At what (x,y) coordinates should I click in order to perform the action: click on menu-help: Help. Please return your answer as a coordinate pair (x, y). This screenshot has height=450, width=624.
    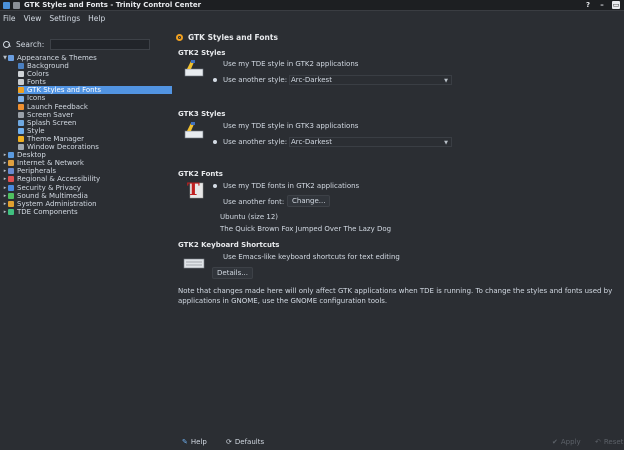
    Looking at the image, I should click on (96, 18).